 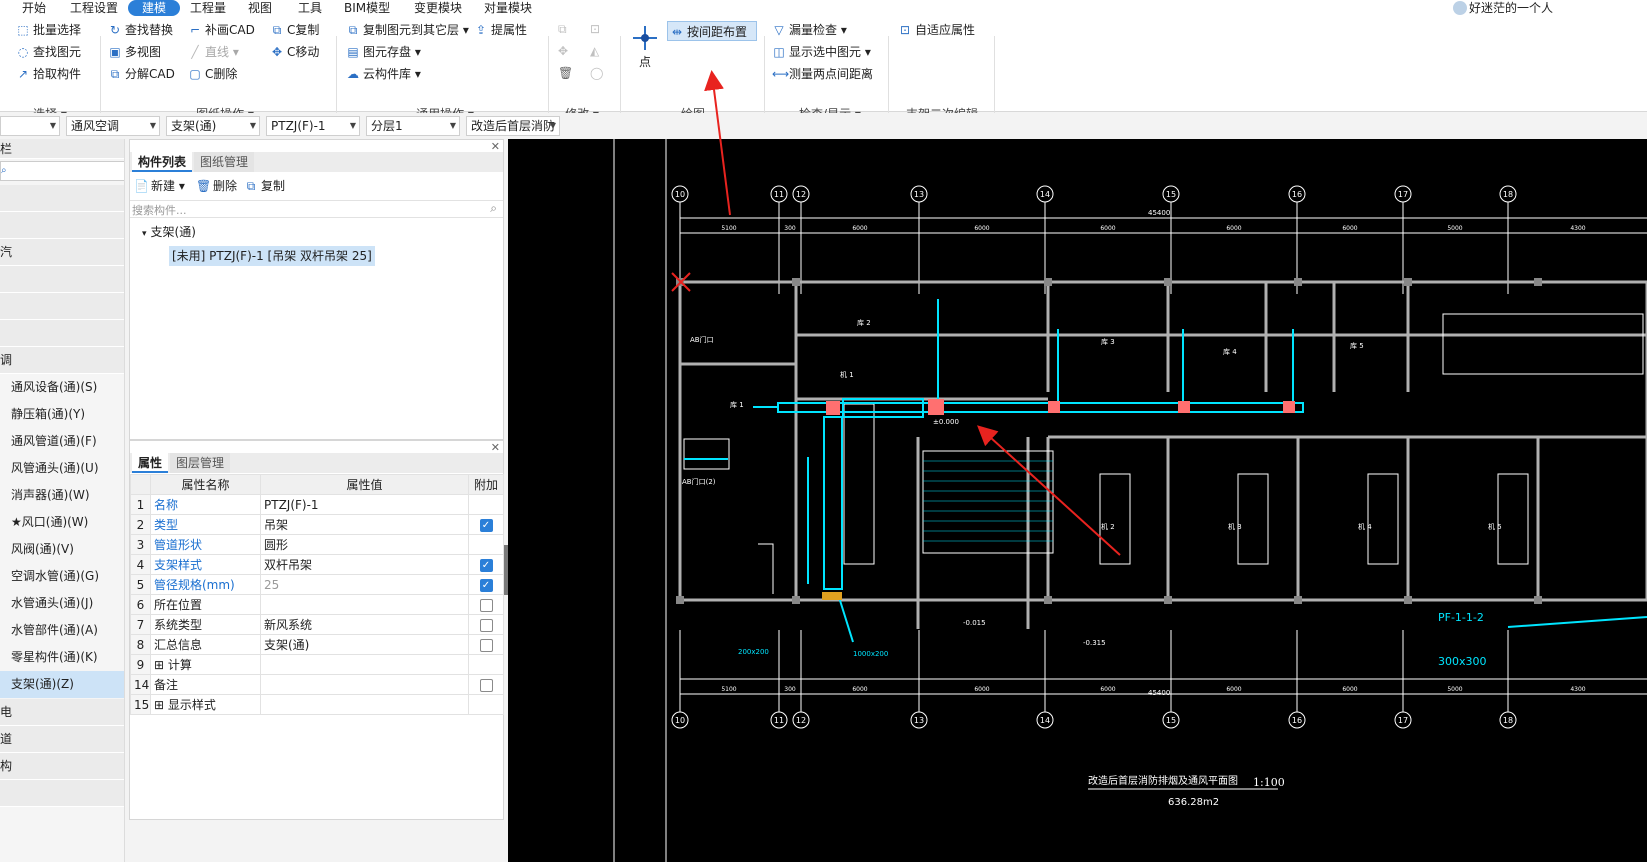 I want to click on nav-item-misc-component: 零星构件(通)(K), so click(x=62, y=657).